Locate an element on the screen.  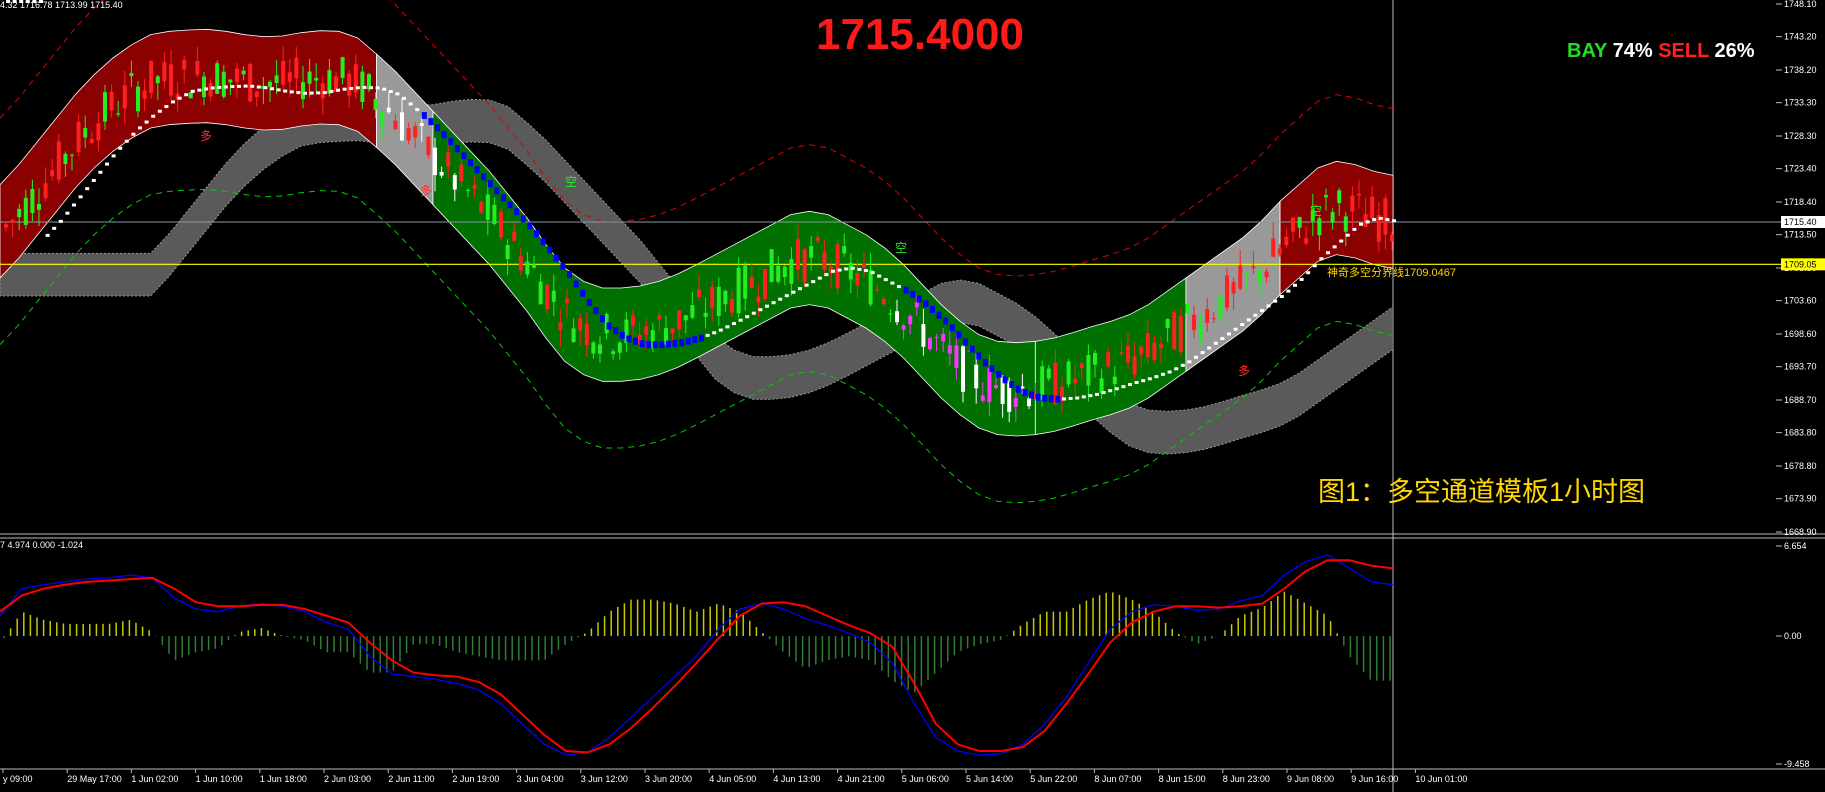
price-tick-label: 1678.80 is located at coordinates (1800, 466).